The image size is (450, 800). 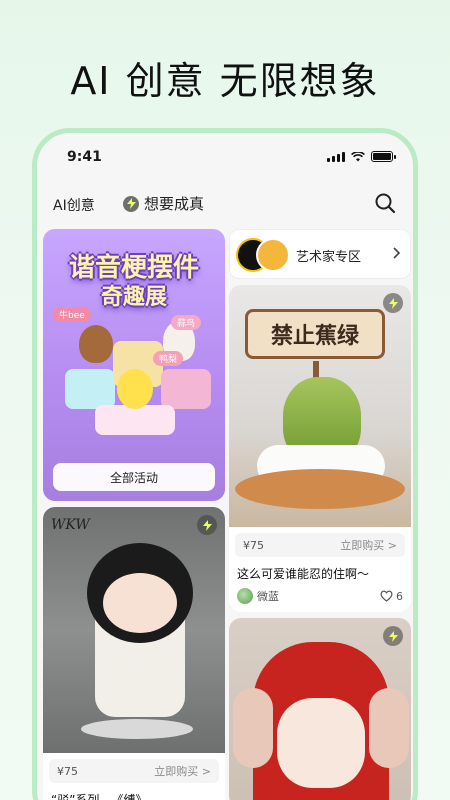 What do you see at coordinates (225, 155) in the screenshot?
I see `status-bar: 9:41` at bounding box center [225, 155].